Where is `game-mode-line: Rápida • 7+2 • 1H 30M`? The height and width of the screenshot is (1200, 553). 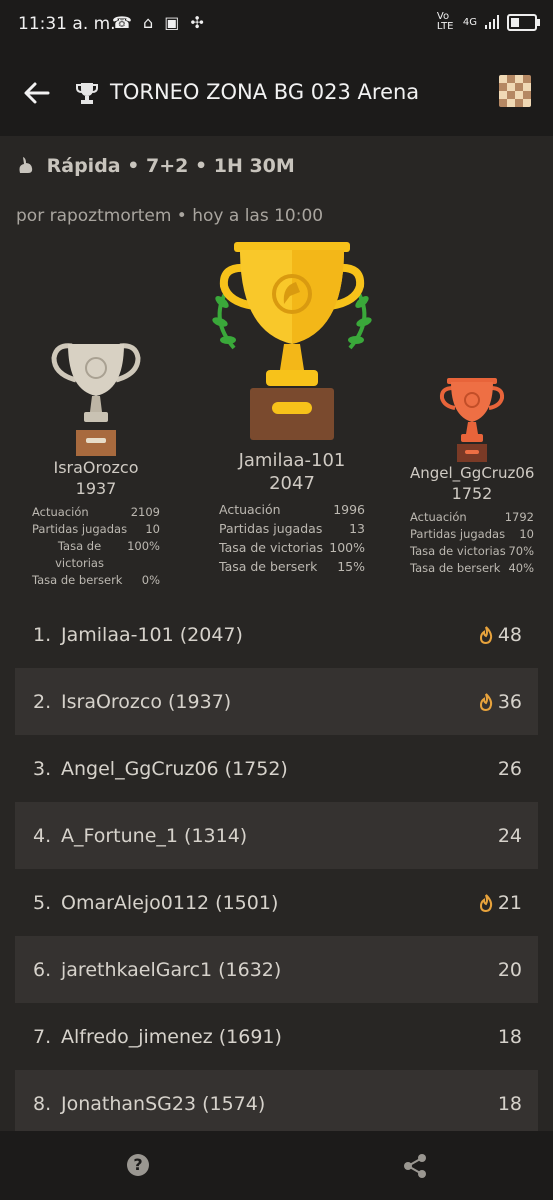 game-mode-line: Rápida • 7+2 • 1H 30M is located at coordinates (155, 166).